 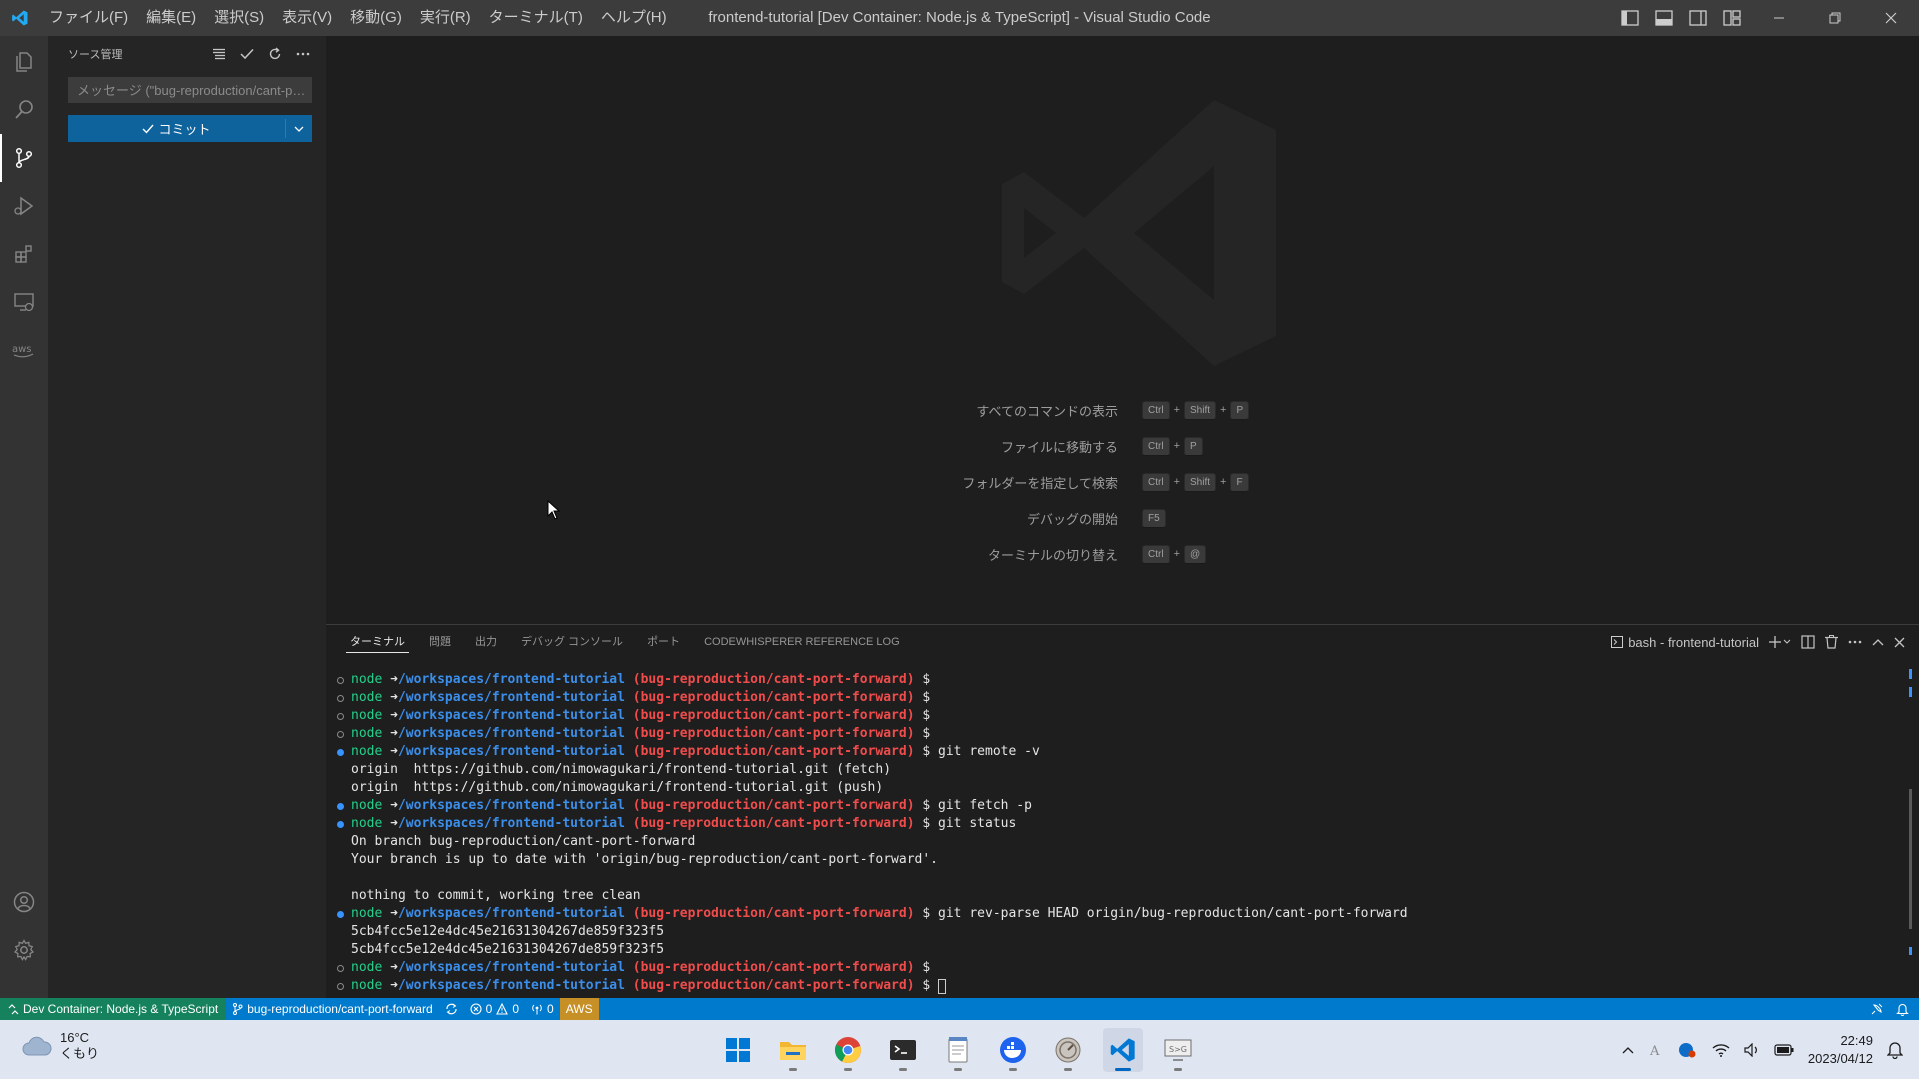 I want to click on commit-main-button: コミット, so click(x=176, y=128).